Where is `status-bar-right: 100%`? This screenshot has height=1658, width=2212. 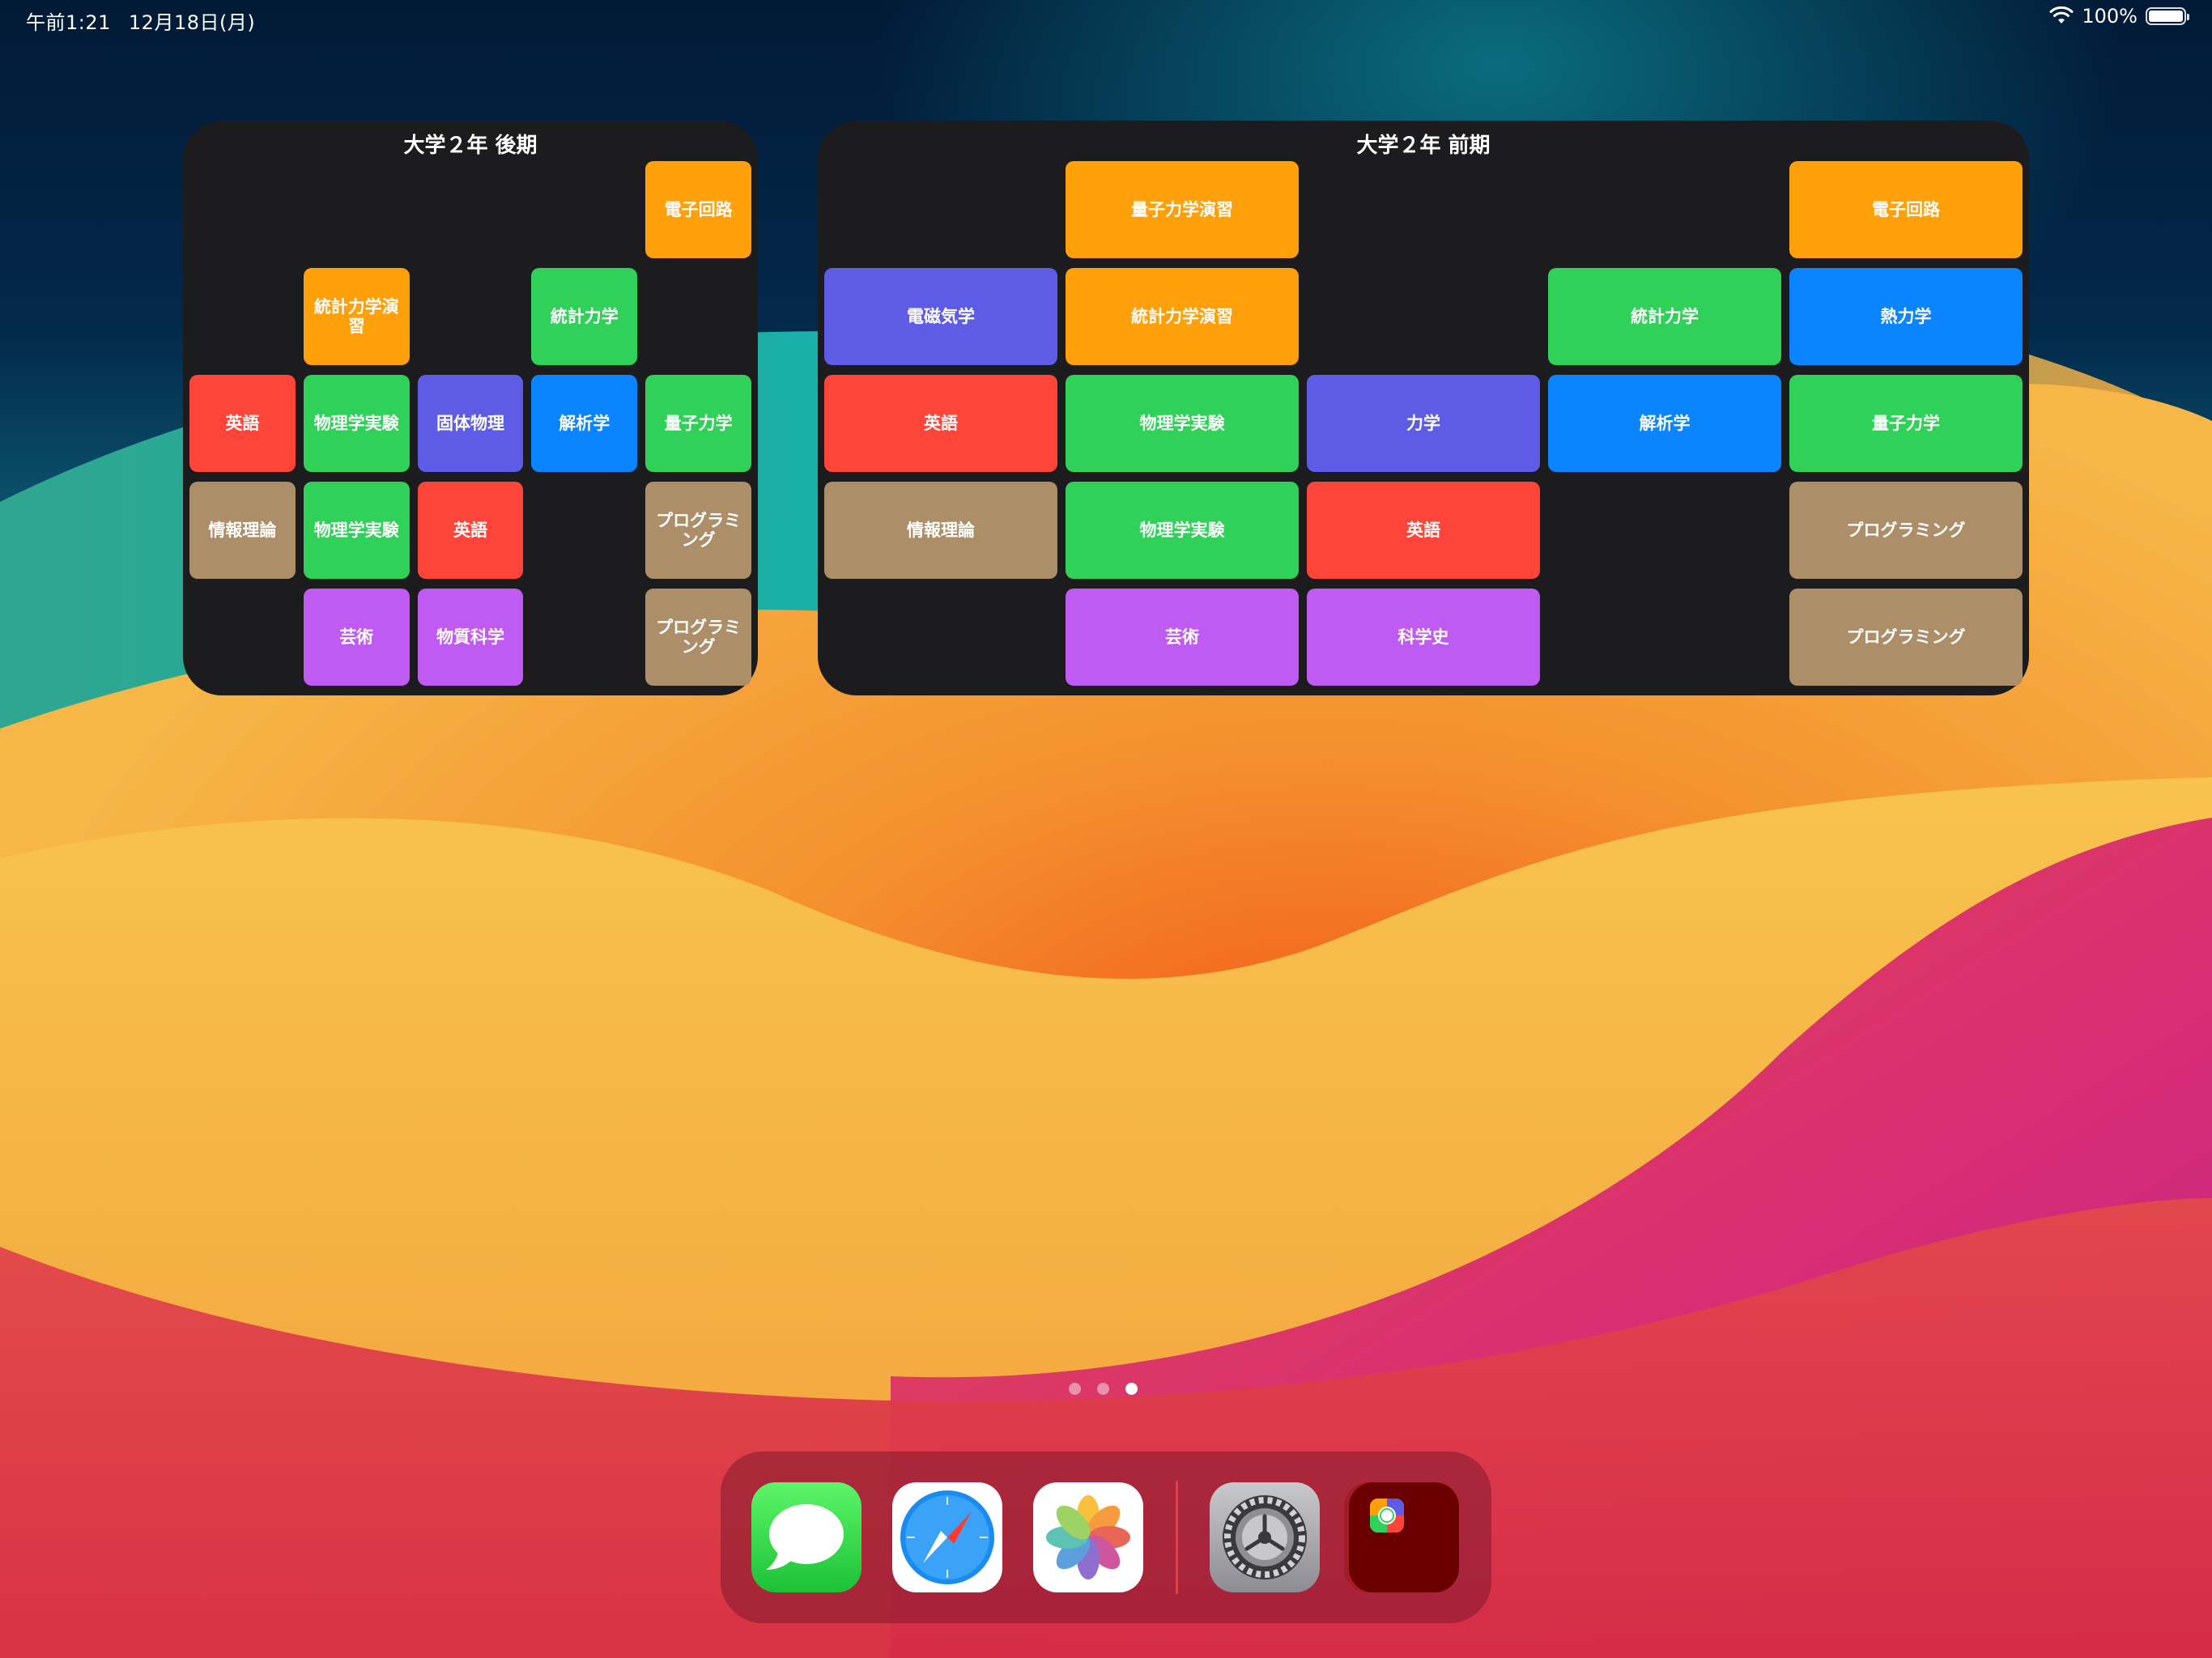
status-bar-right: 100% is located at coordinates (2119, 16).